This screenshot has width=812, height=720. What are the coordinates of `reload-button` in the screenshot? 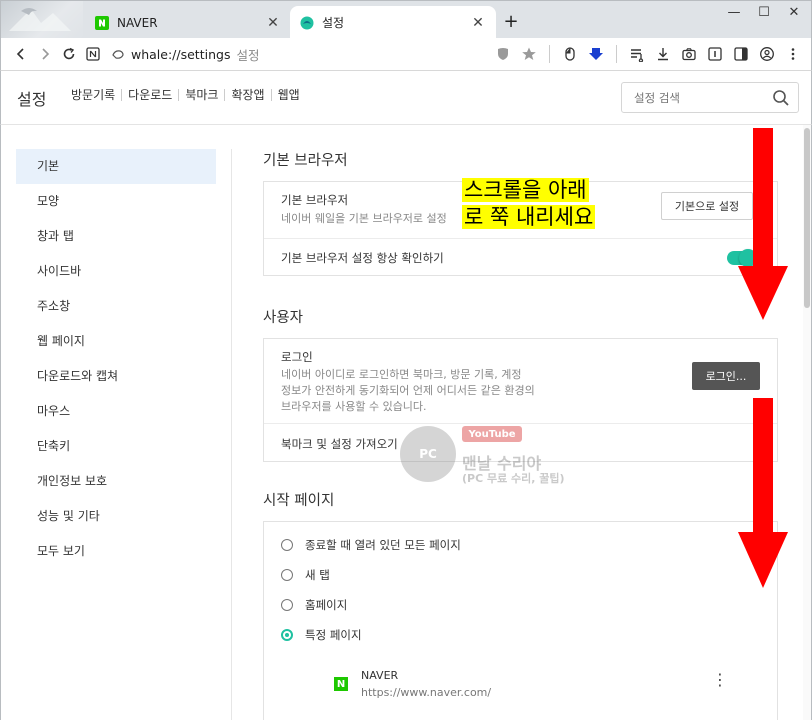 It's located at (69, 54).